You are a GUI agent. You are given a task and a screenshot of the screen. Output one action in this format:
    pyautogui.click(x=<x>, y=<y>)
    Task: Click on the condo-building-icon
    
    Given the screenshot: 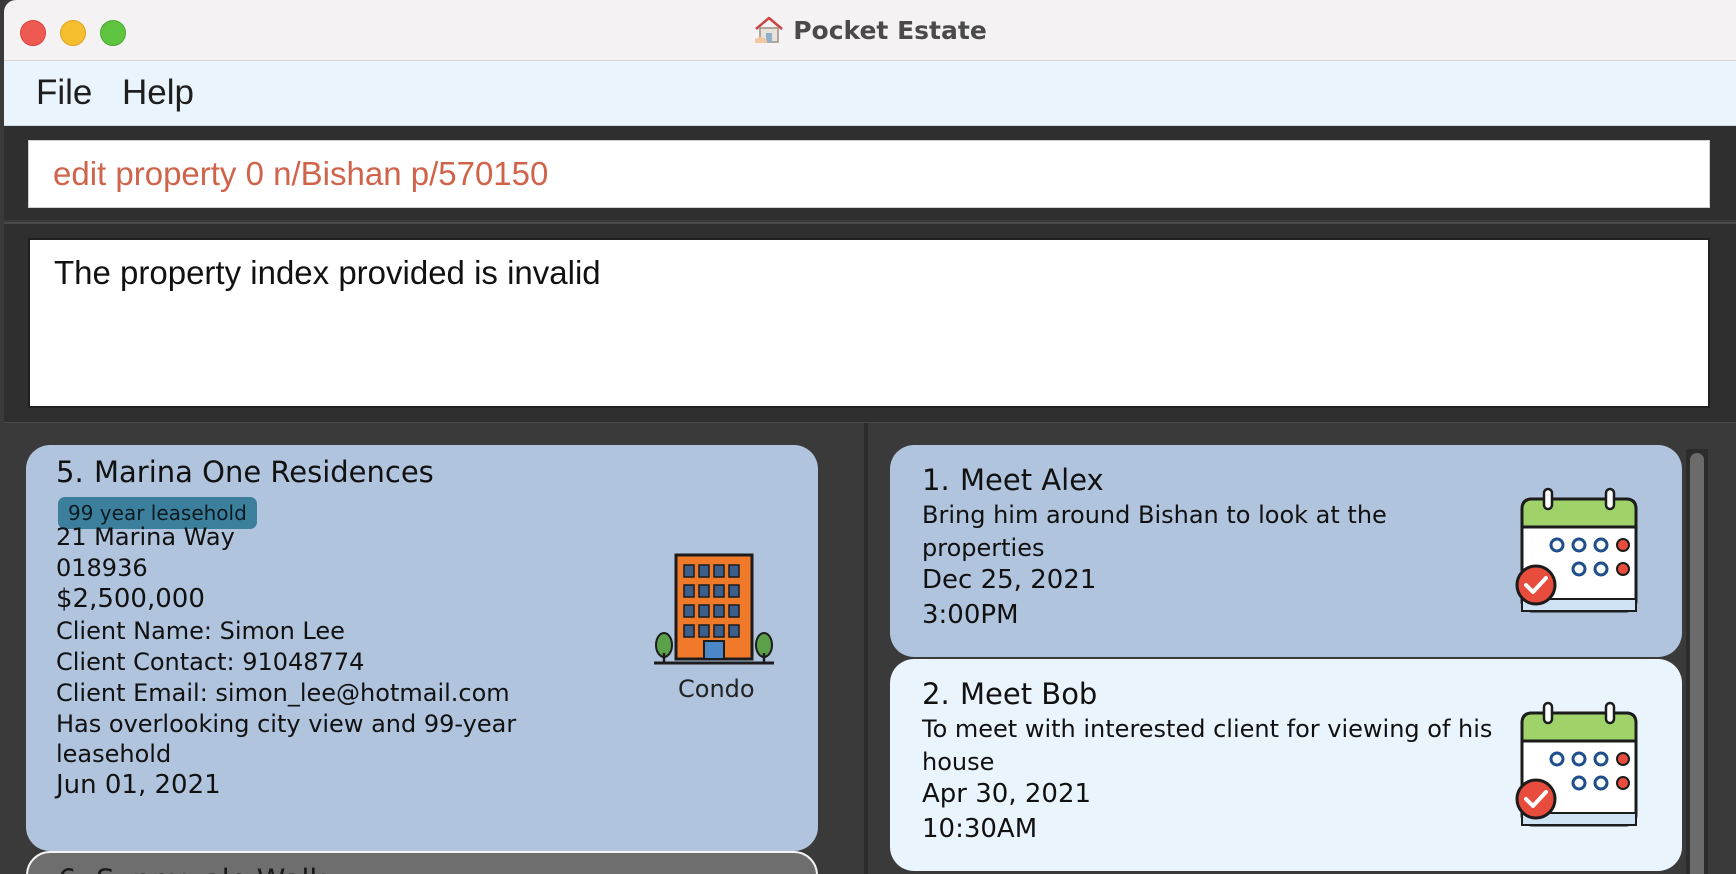 What is the action you would take?
    pyautogui.click(x=714, y=609)
    